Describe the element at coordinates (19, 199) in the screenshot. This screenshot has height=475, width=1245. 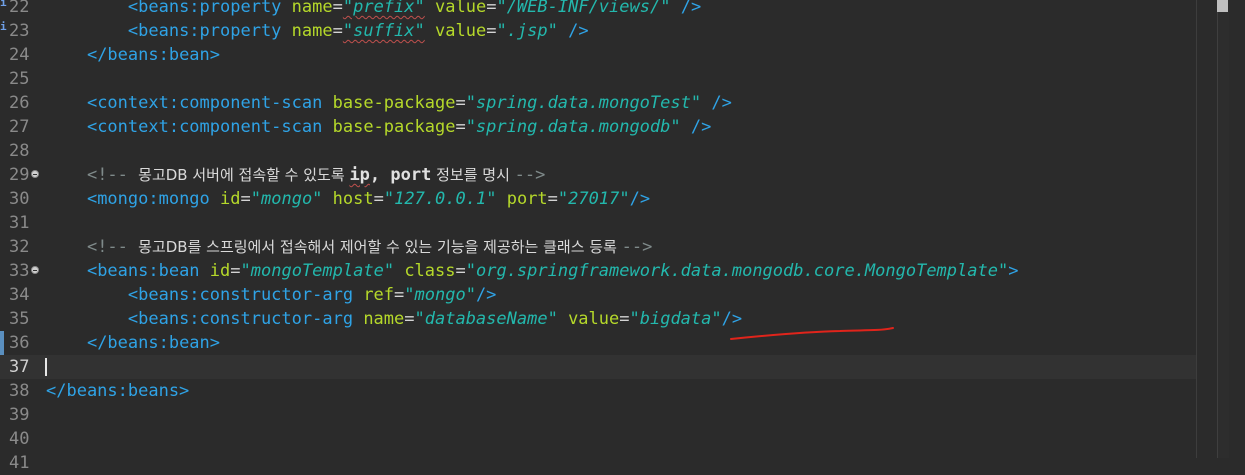
I see `line-number: 30` at that location.